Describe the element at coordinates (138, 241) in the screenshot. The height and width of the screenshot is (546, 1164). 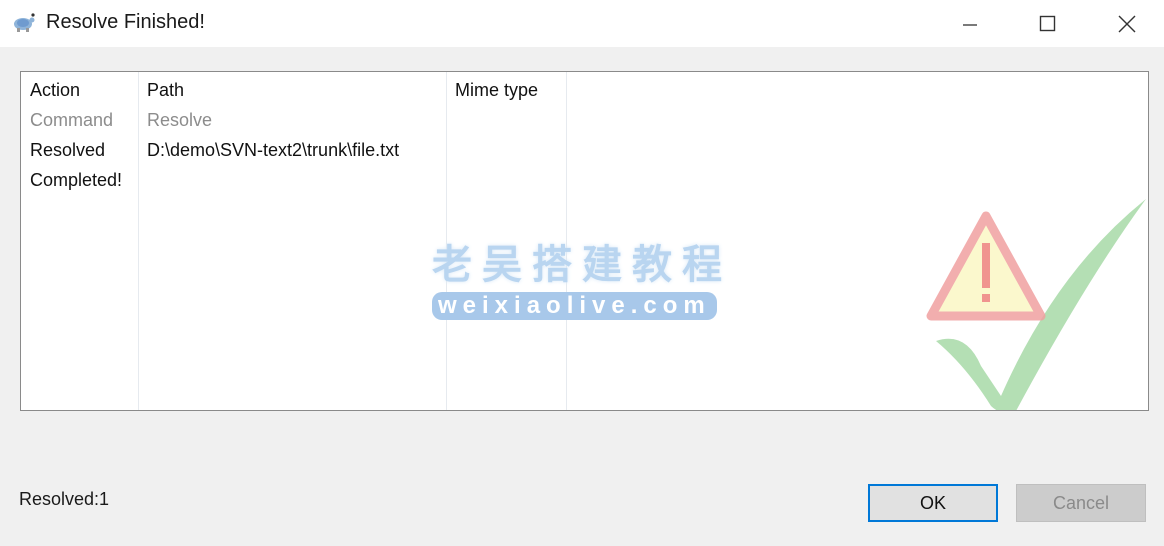
I see `column-separator` at that location.